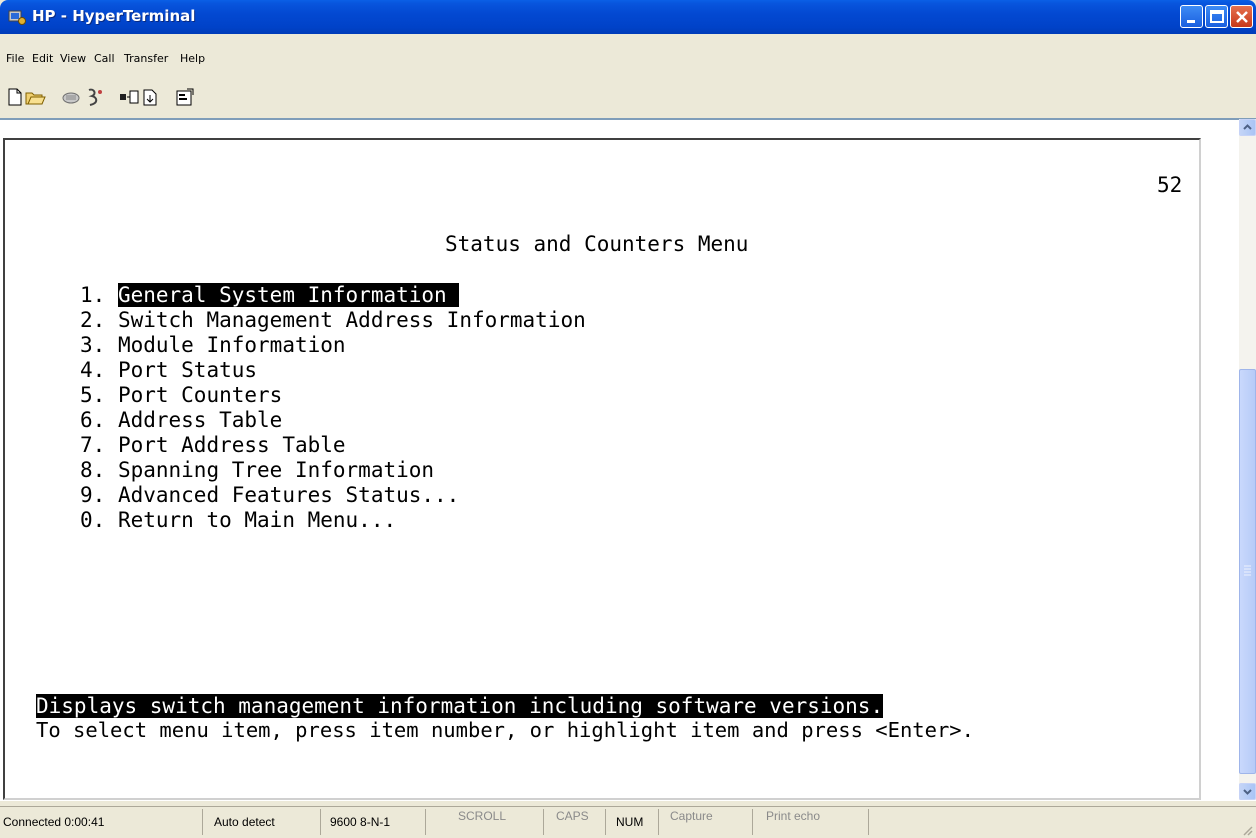 The image size is (1256, 838). Describe the element at coordinates (15, 97) in the screenshot. I see `new-connection-icon` at that location.